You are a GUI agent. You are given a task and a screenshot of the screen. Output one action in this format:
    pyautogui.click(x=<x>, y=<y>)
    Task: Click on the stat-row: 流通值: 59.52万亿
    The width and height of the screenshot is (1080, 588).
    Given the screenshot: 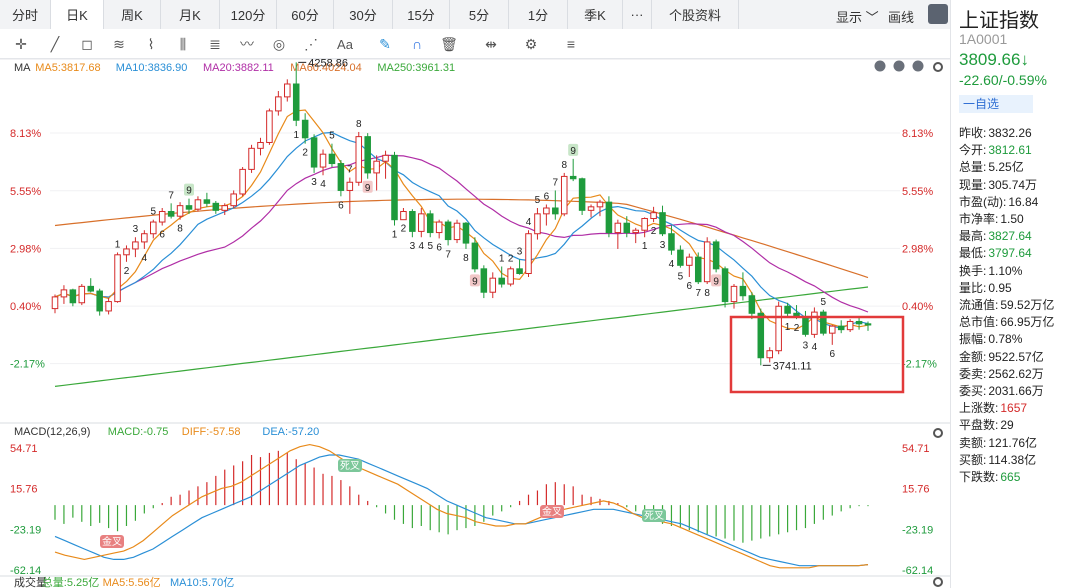 What is the action you would take?
    pyautogui.click(x=1006, y=304)
    